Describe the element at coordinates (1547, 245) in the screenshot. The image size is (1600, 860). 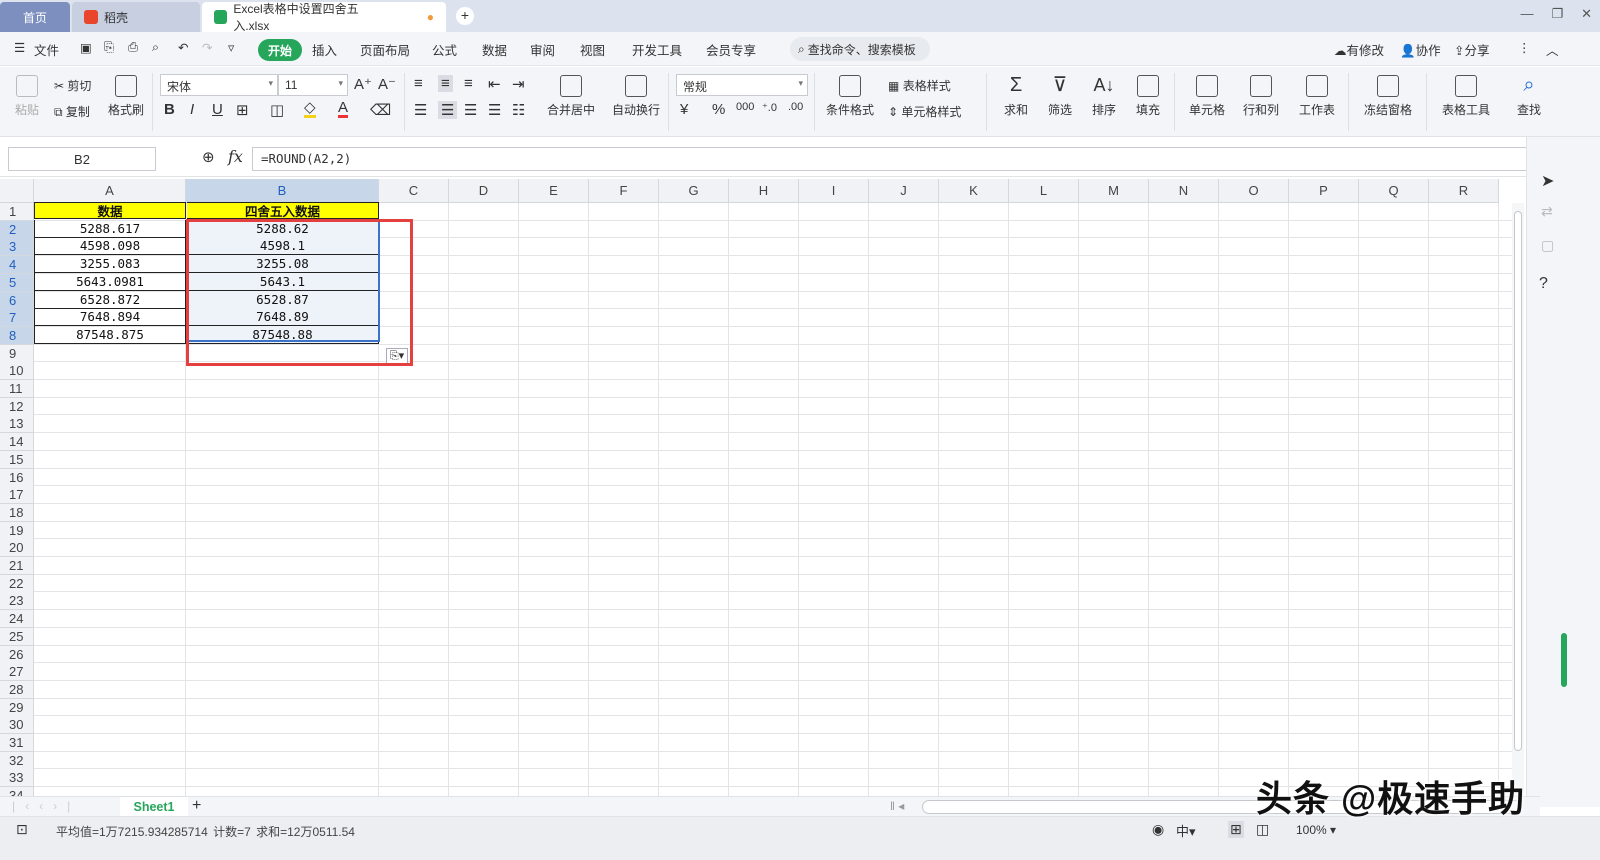
I see `sidebar-frame-icon: ▢` at that location.